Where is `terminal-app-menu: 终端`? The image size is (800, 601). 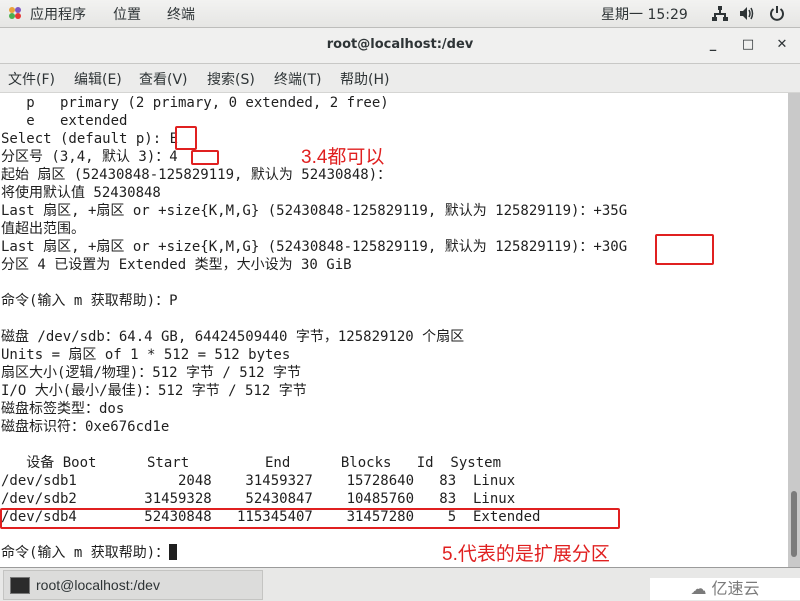 terminal-app-menu: 终端 is located at coordinates (181, 14).